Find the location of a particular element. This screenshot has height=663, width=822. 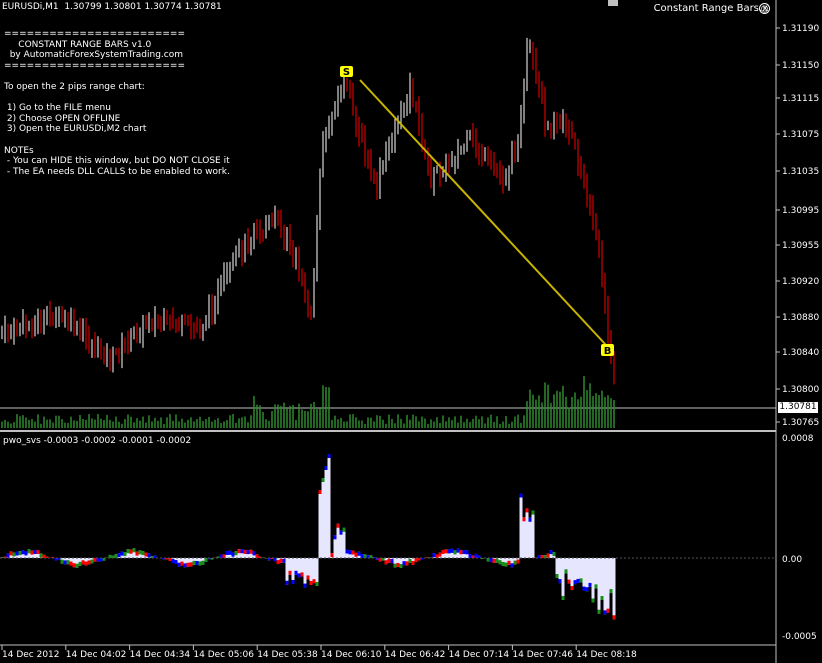

price-tick-label: 1.31190 is located at coordinates (800, 29).